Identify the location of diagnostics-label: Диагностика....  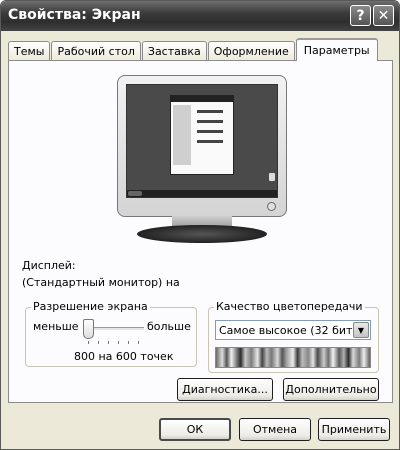
(225, 389).